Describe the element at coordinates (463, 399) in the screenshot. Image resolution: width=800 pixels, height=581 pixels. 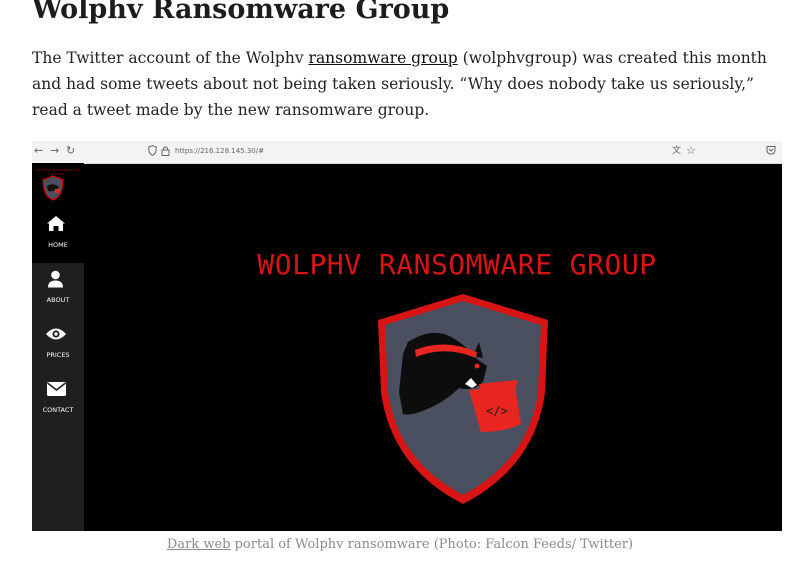
I see `wolf-shield-logo: </>` at that location.